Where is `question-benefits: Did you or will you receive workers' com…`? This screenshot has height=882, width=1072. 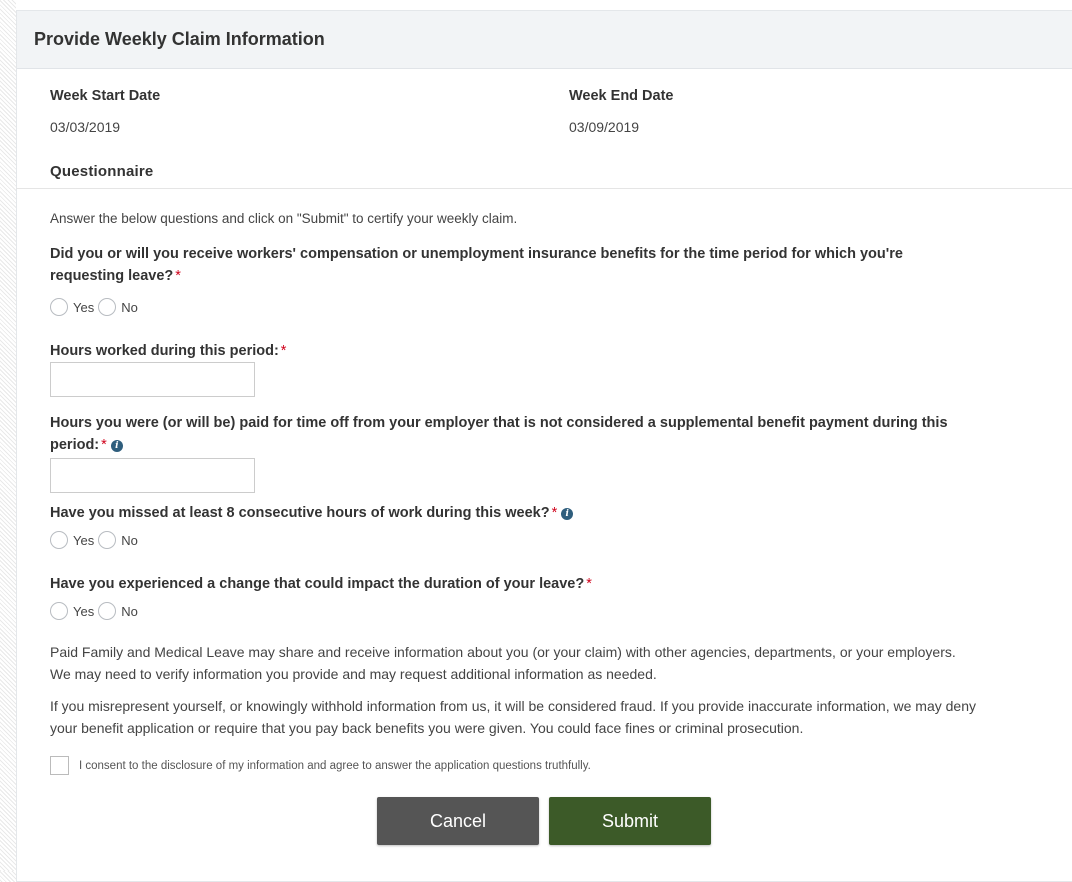
question-benefits: Did you or will you receive workers' com… is located at coordinates (510, 265).